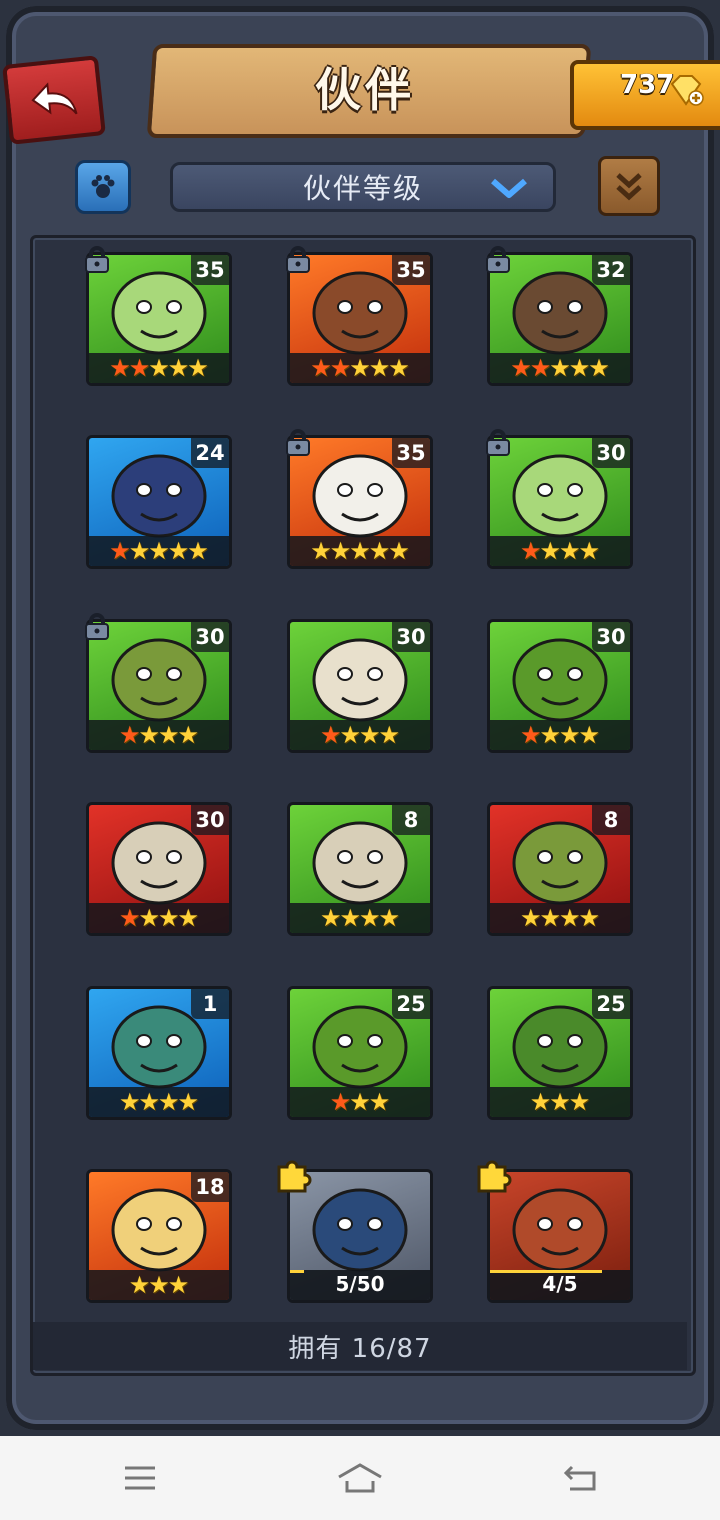  What do you see at coordinates (159, 502) in the screenshot?
I see `companion-card: 24 ★ ★ ★ ★ ★` at bounding box center [159, 502].